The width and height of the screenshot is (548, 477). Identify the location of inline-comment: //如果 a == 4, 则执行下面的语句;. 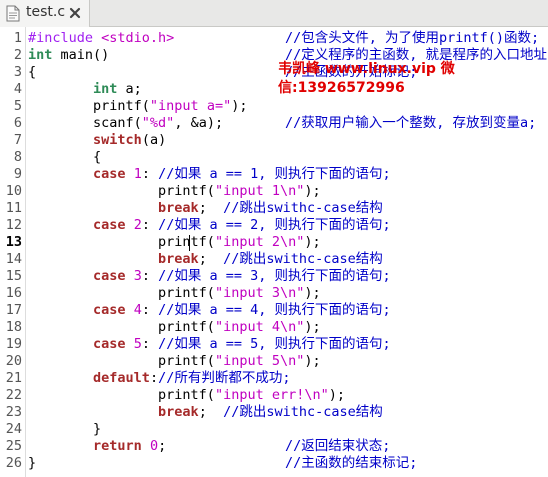
(274, 310).